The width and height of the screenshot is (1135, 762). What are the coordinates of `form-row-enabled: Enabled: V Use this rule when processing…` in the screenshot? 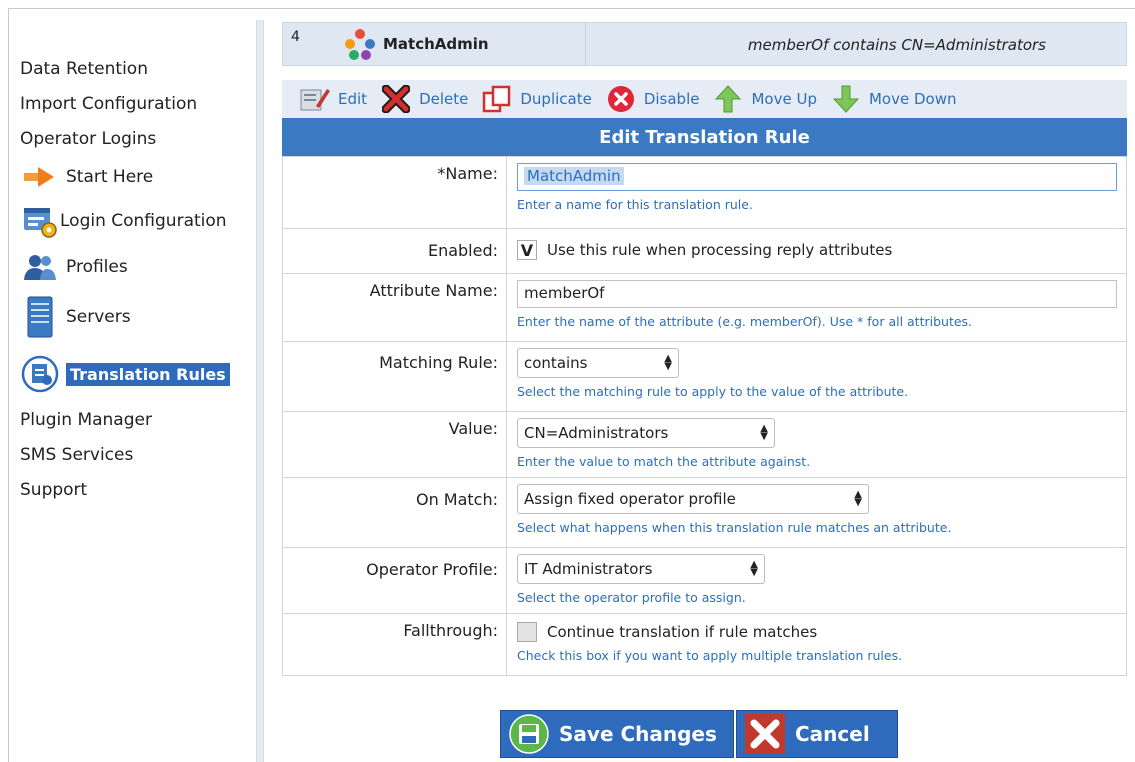 It's located at (704, 251).